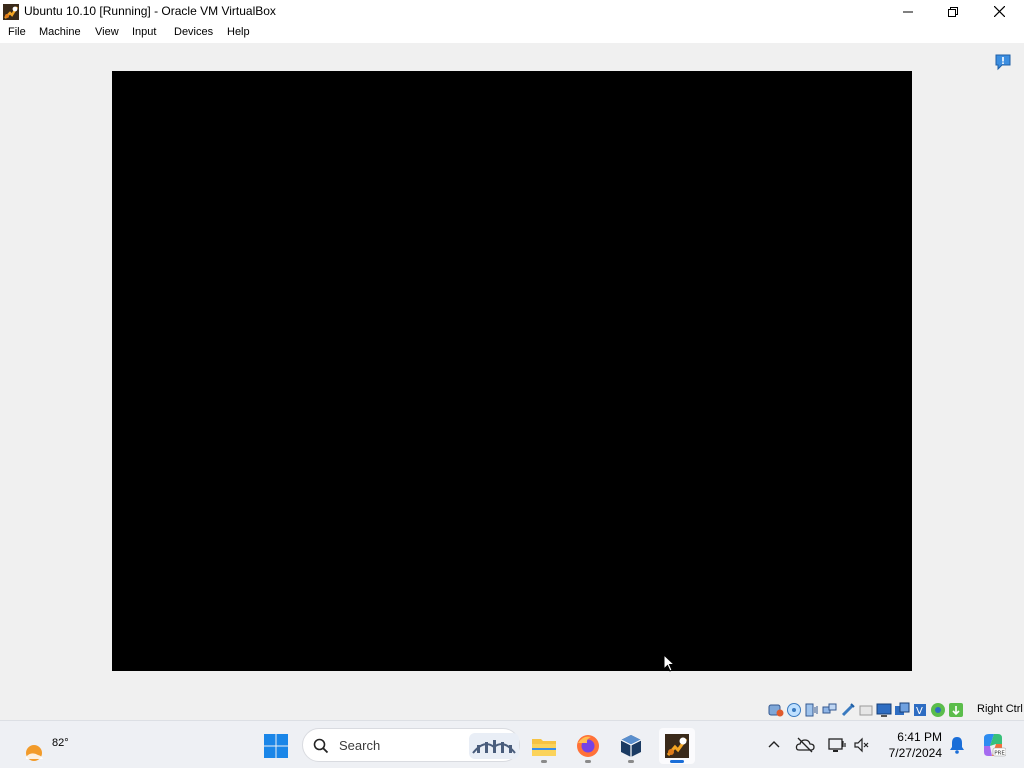 This screenshot has width=1024, height=768. Describe the element at coordinates (60, 743) in the screenshot. I see `weather-temperature: 82°` at that location.